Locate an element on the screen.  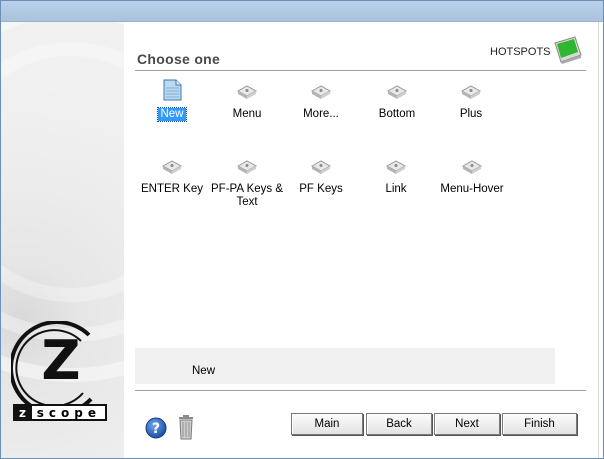
trash-icon is located at coordinates (186, 427).